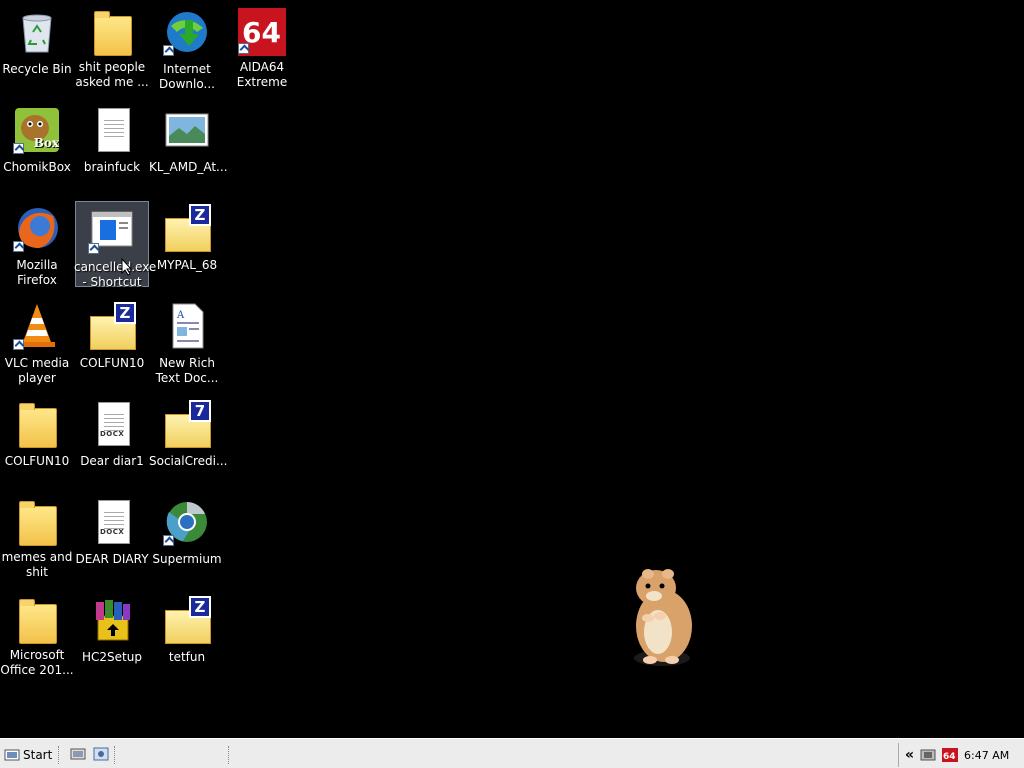 This screenshot has height=768, width=1024. What do you see at coordinates (37, 370) in the screenshot?
I see `icon-label: VLC media player` at bounding box center [37, 370].